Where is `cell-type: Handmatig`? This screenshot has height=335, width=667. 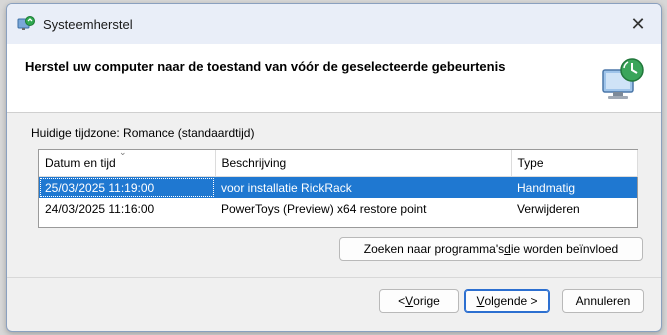
cell-type: Handmatig is located at coordinates (574, 187).